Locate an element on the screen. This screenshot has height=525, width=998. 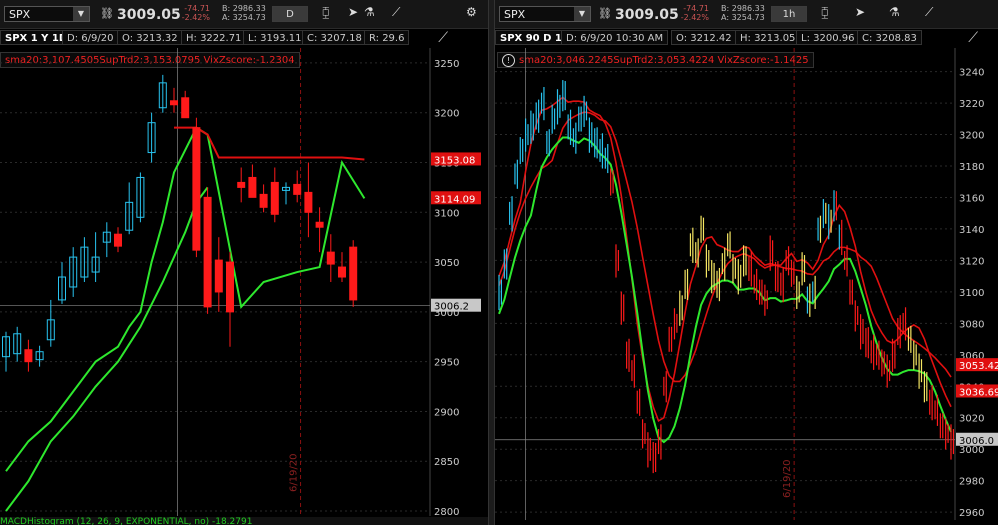
right-price-label: 3053.42 is located at coordinates (978, 366).